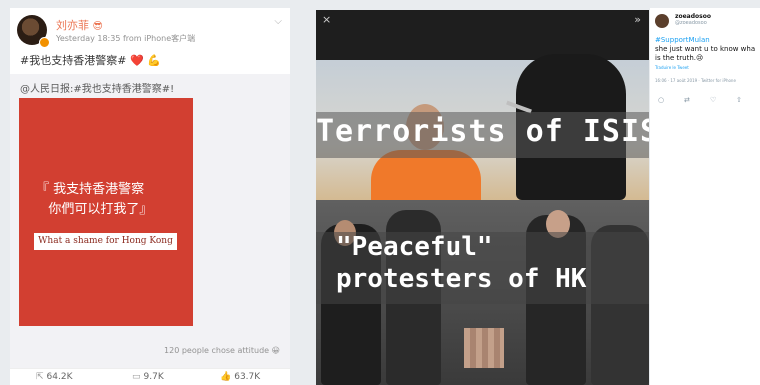  I want to click on comment-button: ▭ 9.7K, so click(148, 377).